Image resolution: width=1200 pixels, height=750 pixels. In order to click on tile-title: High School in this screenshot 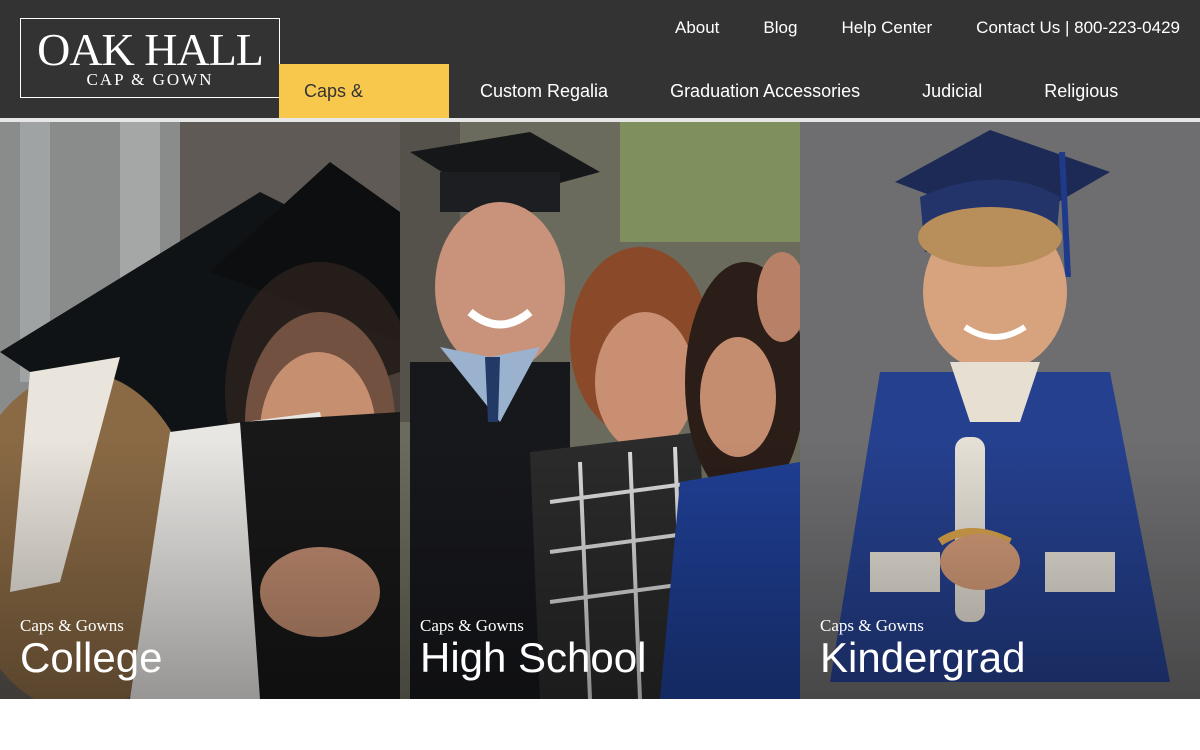, I will do `click(533, 657)`.